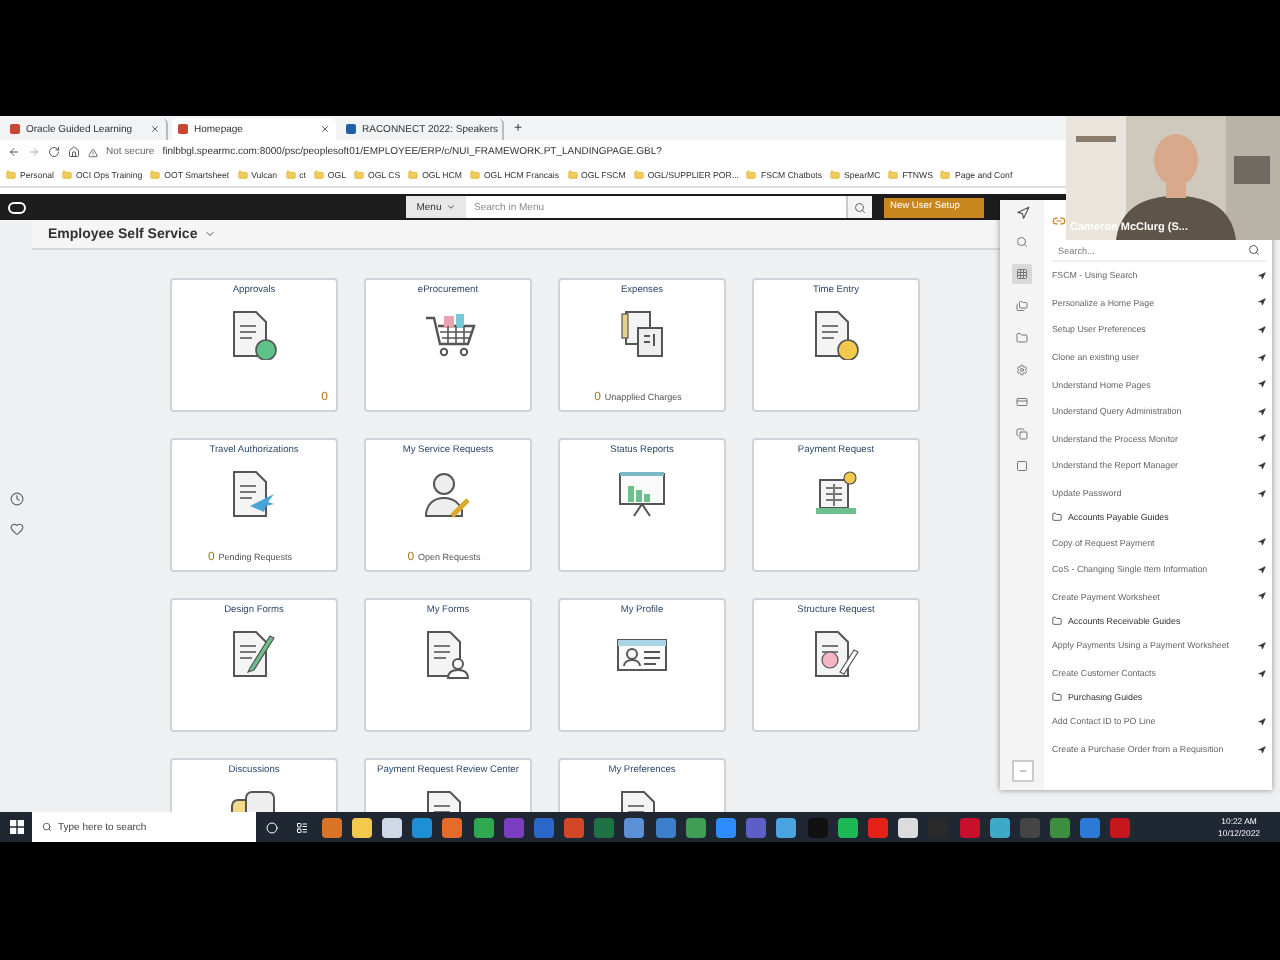  What do you see at coordinates (16, 529) in the screenshot?
I see `heart-icon` at bounding box center [16, 529].